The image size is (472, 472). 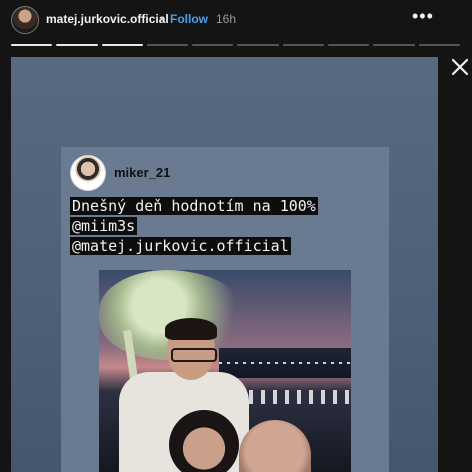 What do you see at coordinates (191, 329) in the screenshot?
I see `person-hair` at bounding box center [191, 329].